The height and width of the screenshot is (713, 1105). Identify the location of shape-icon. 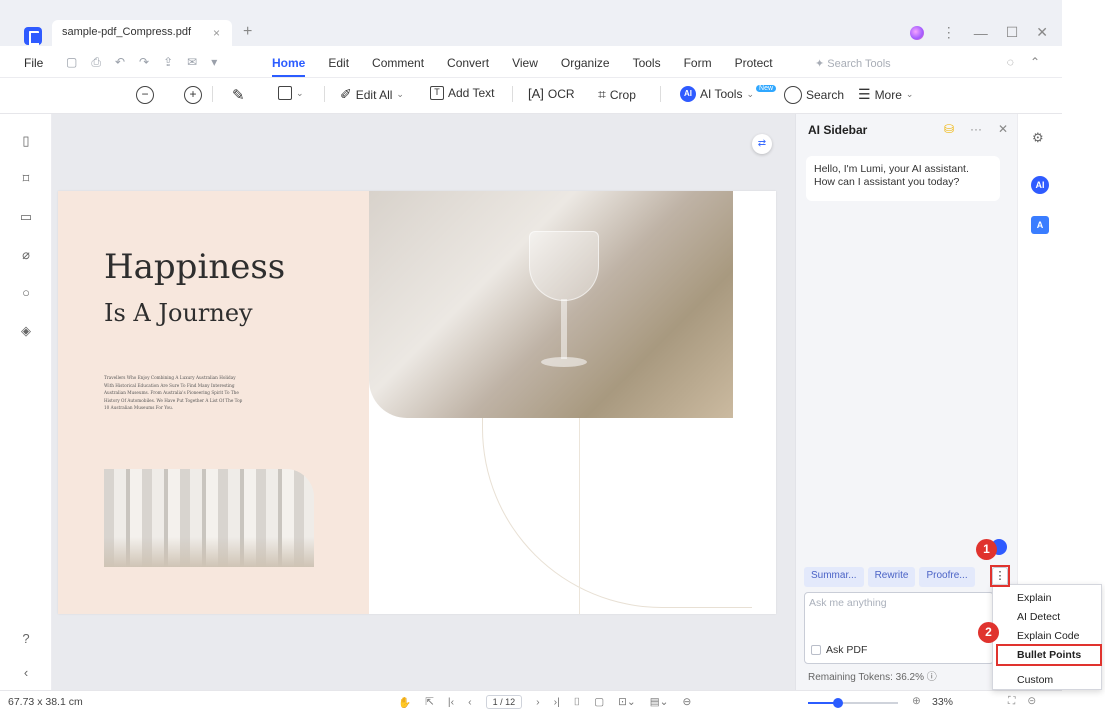
(285, 93).